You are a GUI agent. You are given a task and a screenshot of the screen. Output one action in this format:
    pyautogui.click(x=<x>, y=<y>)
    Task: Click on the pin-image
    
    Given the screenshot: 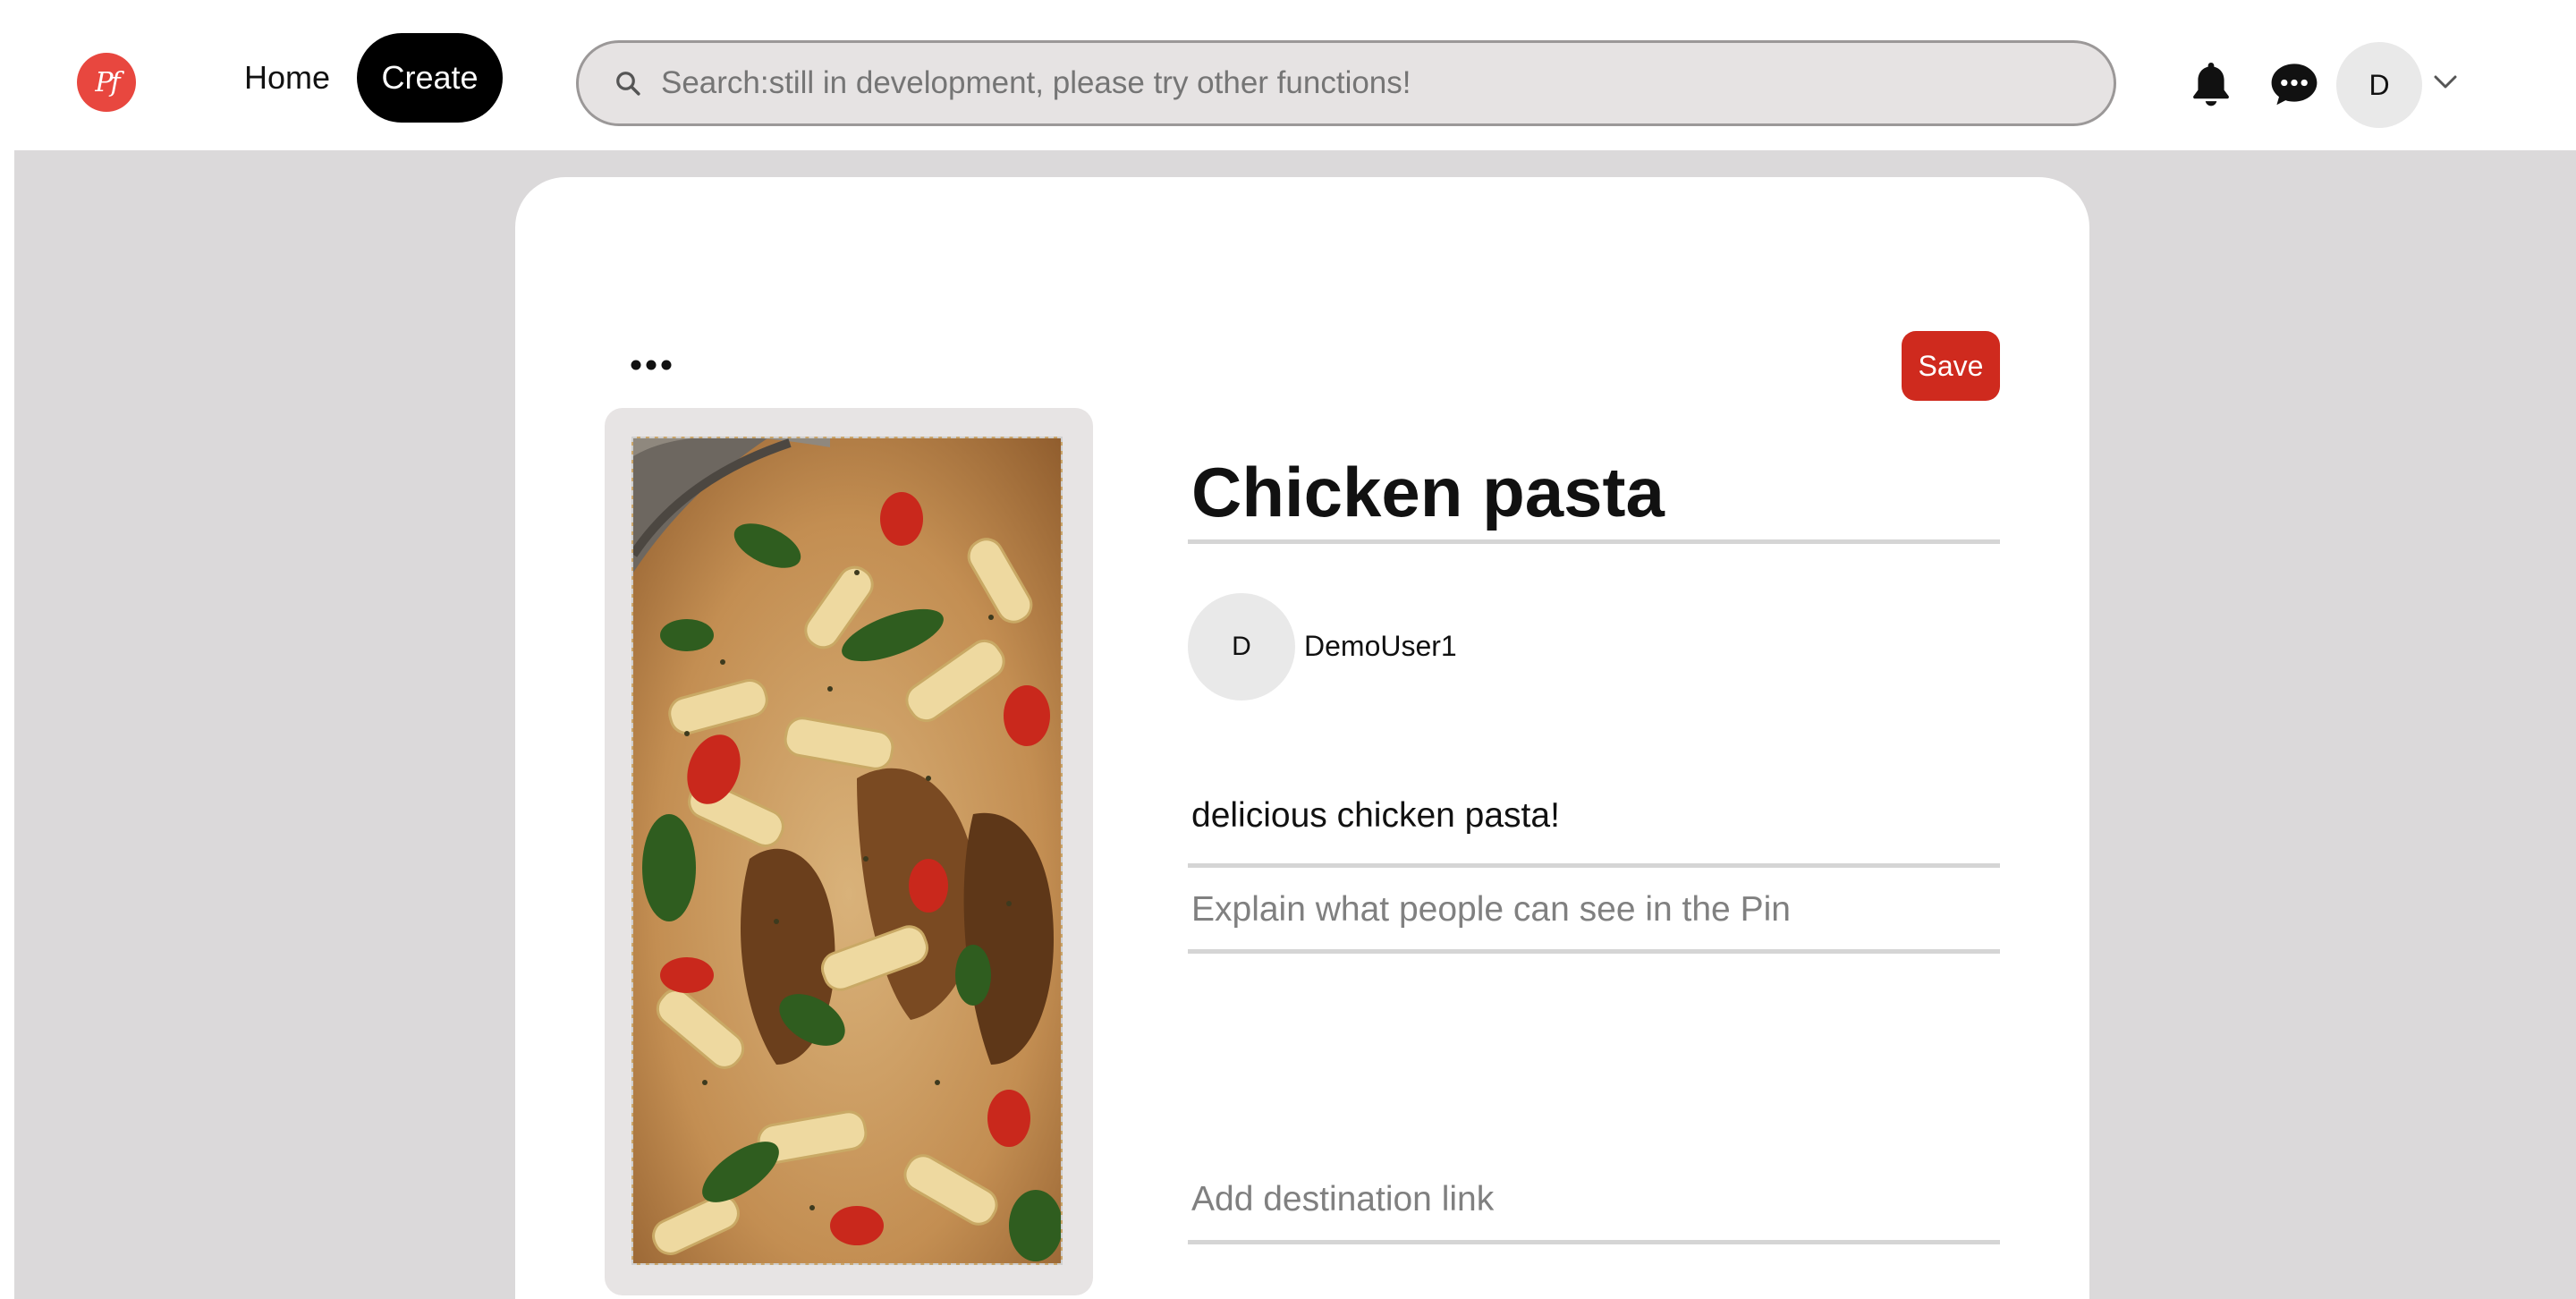 What is the action you would take?
    pyautogui.click(x=847, y=851)
    